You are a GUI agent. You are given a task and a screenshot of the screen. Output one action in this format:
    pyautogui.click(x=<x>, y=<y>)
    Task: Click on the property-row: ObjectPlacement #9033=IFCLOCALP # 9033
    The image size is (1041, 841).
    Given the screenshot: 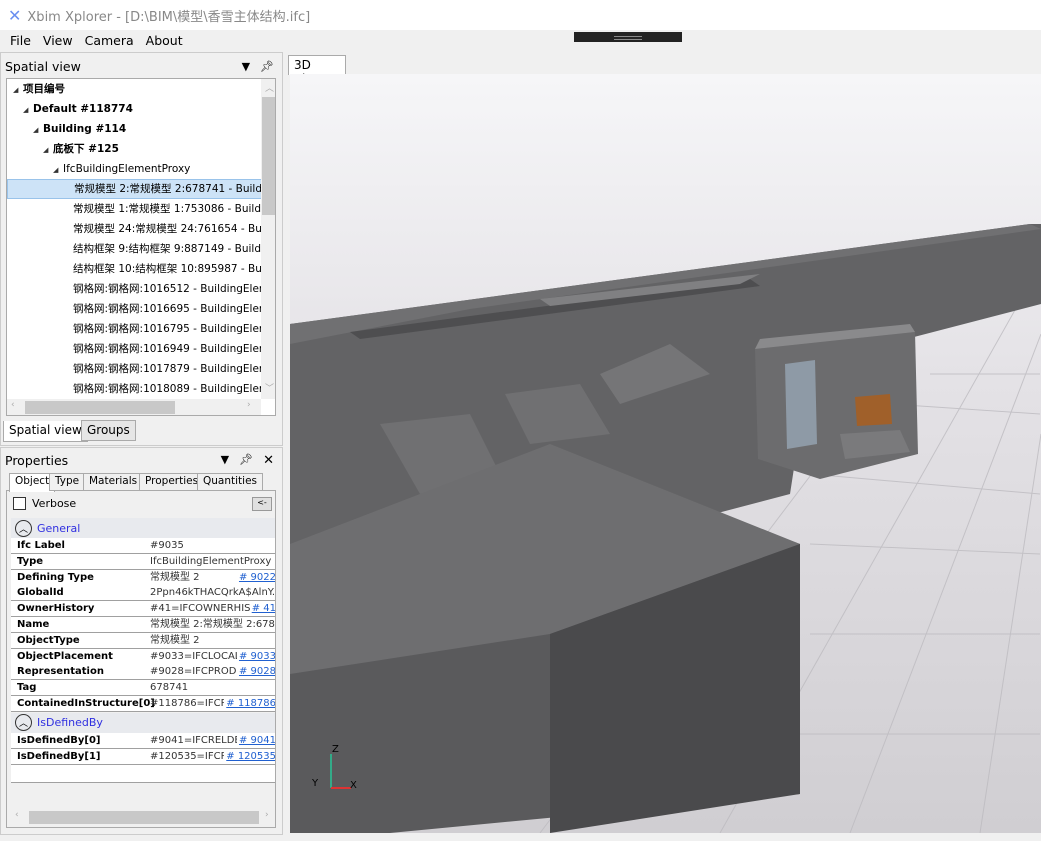 What is the action you would take?
    pyautogui.click(x=143, y=656)
    